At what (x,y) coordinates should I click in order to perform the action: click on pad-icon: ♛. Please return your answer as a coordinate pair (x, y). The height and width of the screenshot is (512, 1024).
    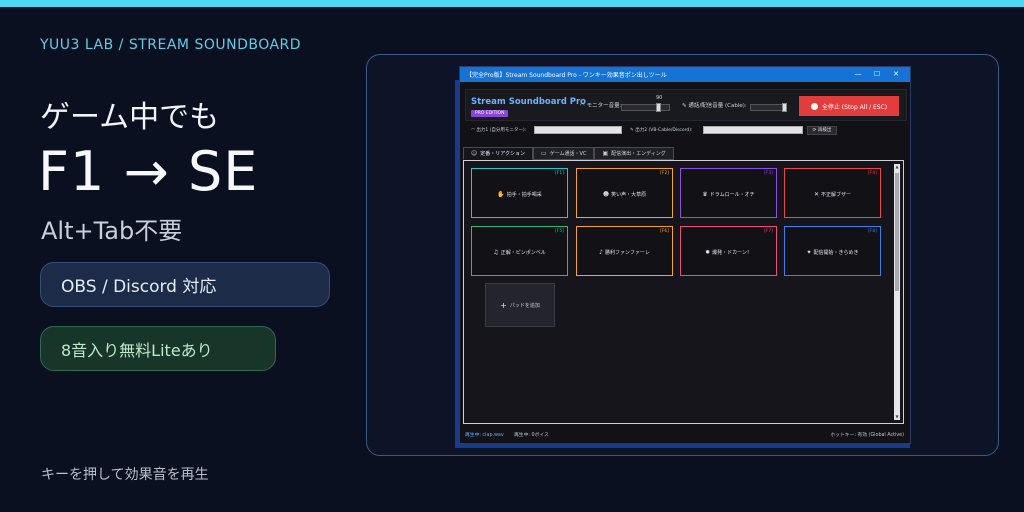
    Looking at the image, I should click on (705, 194).